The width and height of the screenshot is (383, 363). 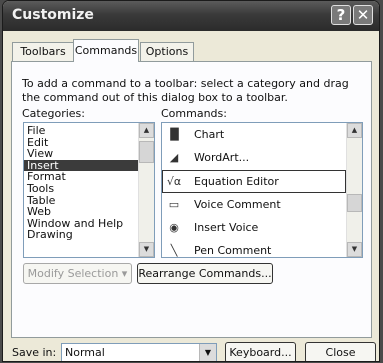 What do you see at coordinates (167, 51) in the screenshot?
I see `tab-options: Options` at bounding box center [167, 51].